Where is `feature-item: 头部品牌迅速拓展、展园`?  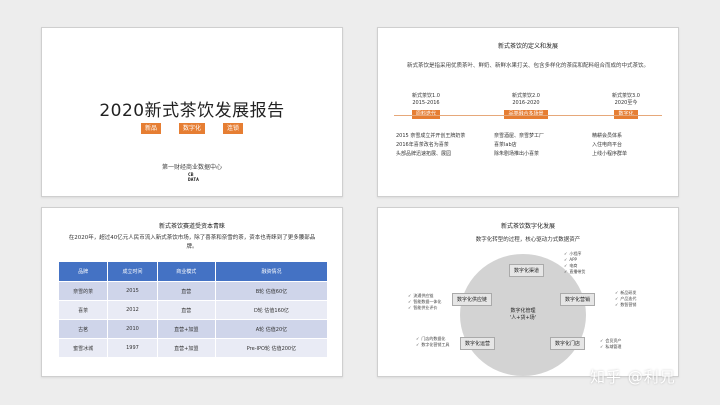 feature-item: 头部品牌迅速拓展、展园 is located at coordinates (424, 154).